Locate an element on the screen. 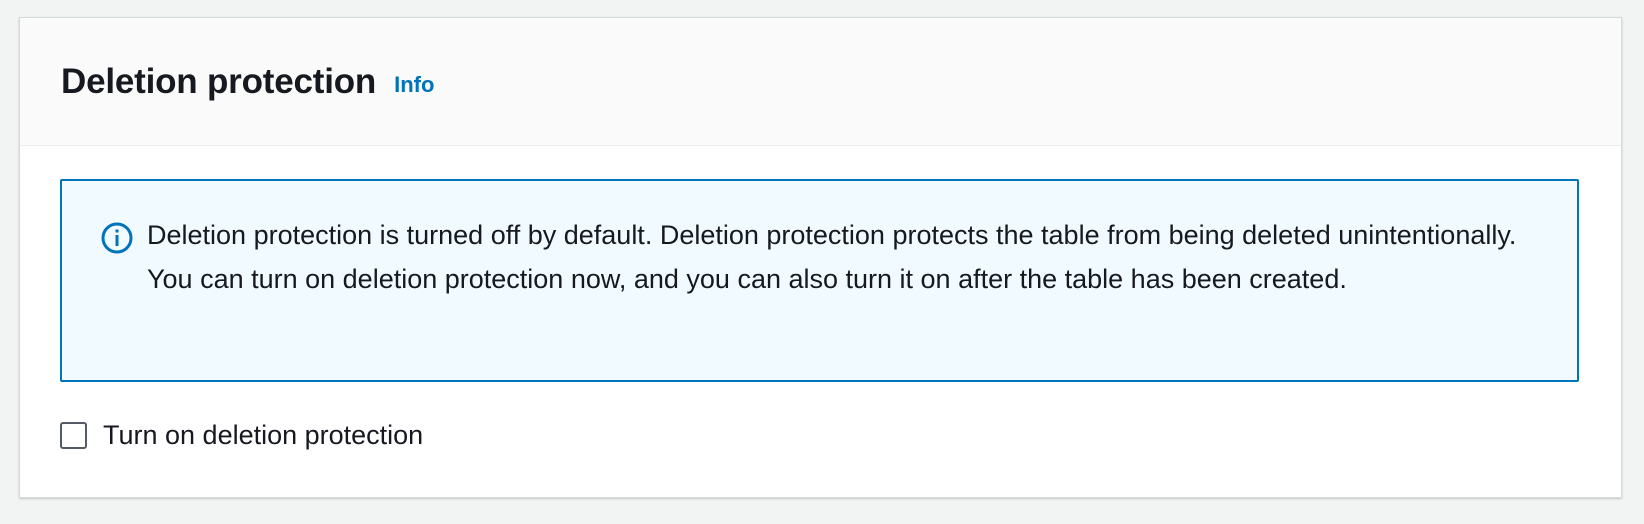 This screenshot has width=1644, height=524. info-circle-icon is located at coordinates (117, 238).